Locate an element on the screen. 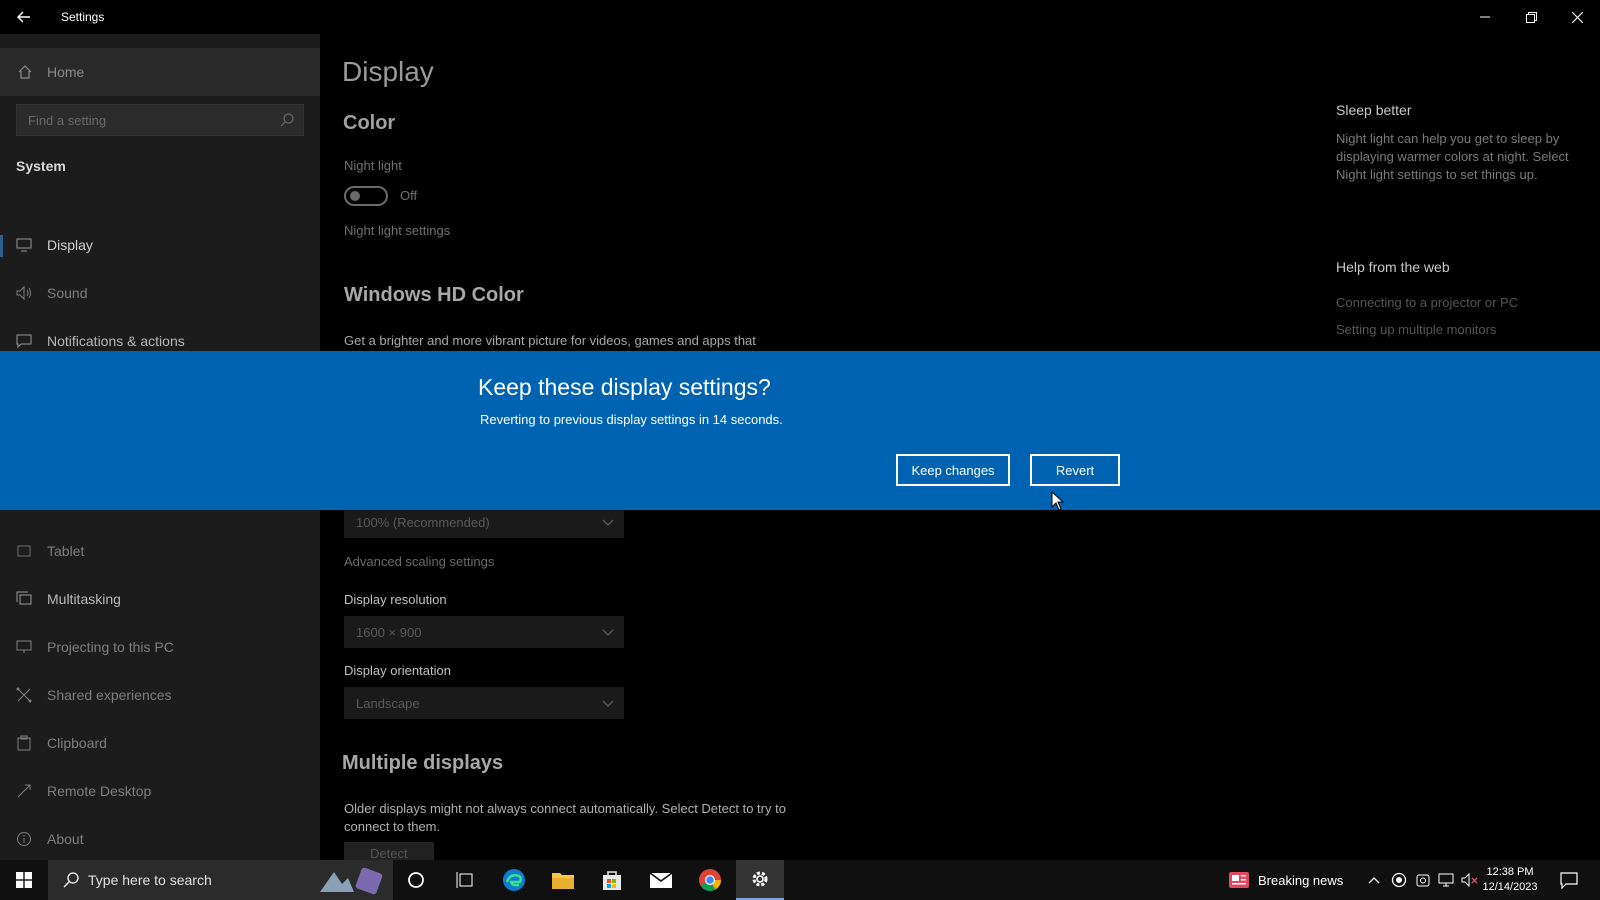 The image size is (1600, 900). revert-button: Revert is located at coordinates (1075, 470).